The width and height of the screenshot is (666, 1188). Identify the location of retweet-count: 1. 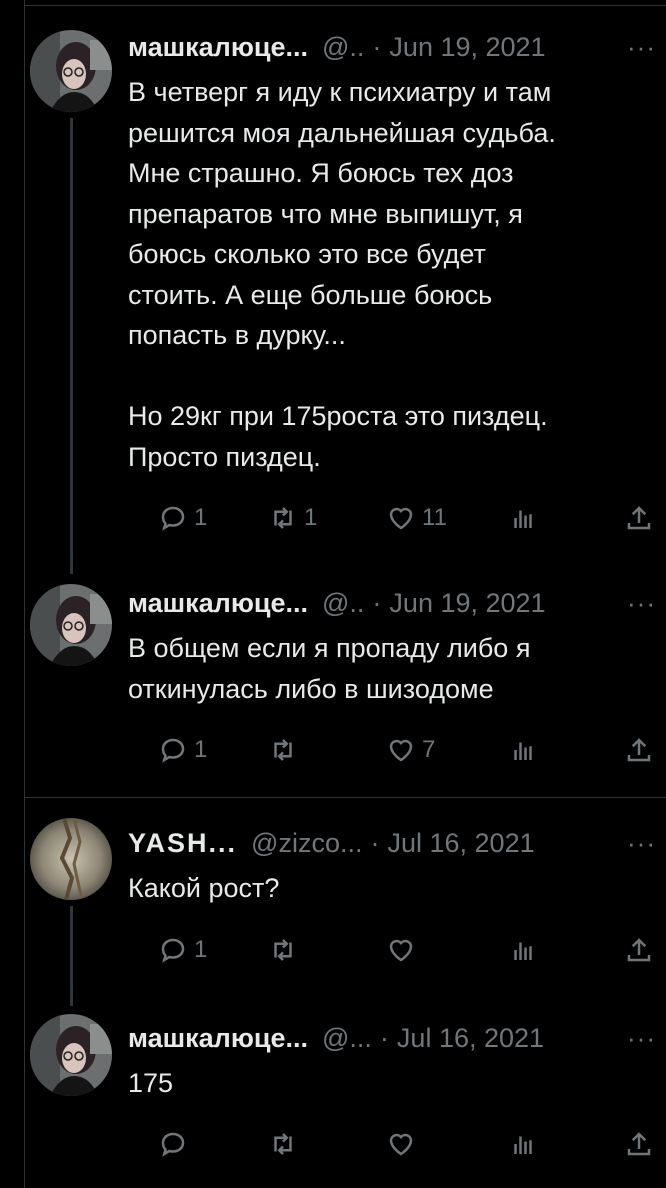
(311, 517).